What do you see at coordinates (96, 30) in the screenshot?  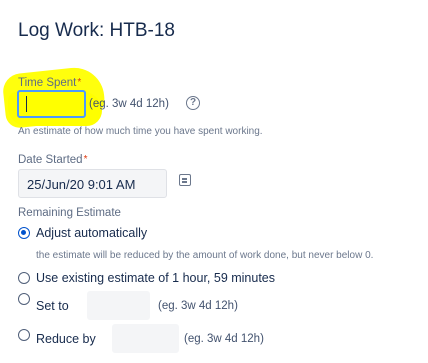 I see `dialog-title: Log Work: HTB-18` at bounding box center [96, 30].